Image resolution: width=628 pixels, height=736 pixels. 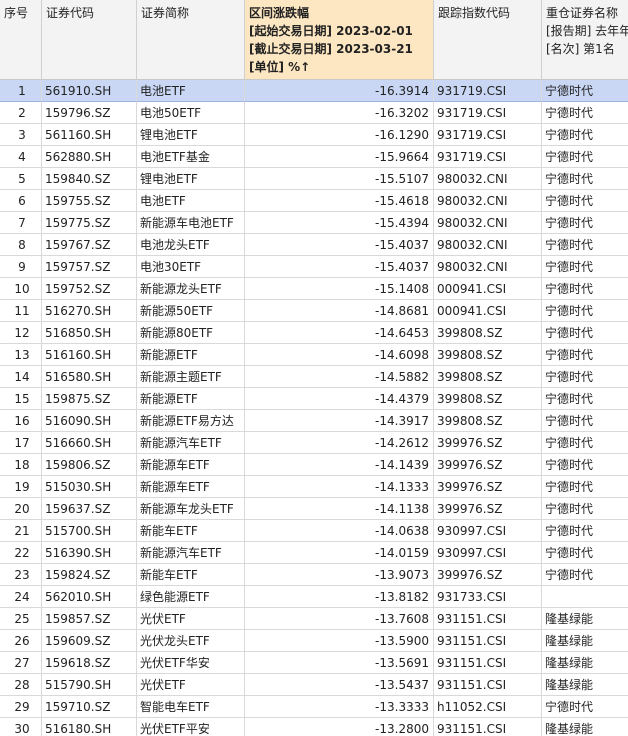 I want to click on table-row: 8 159767.SZ 电池龙头ETF -15.4037 980032.CNI 宁德时代, so click(x=314, y=245).